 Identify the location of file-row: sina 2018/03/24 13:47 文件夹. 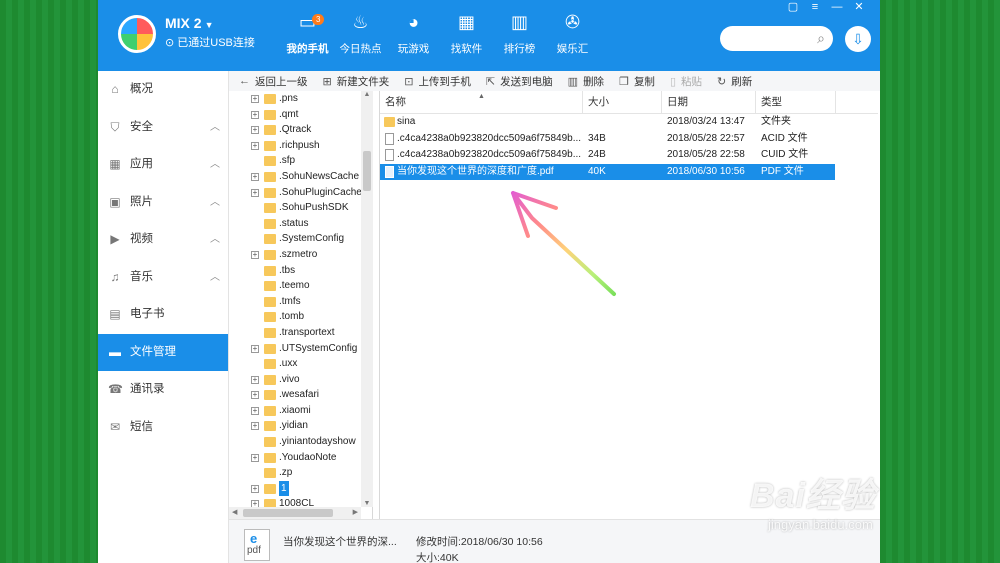
(629, 122).